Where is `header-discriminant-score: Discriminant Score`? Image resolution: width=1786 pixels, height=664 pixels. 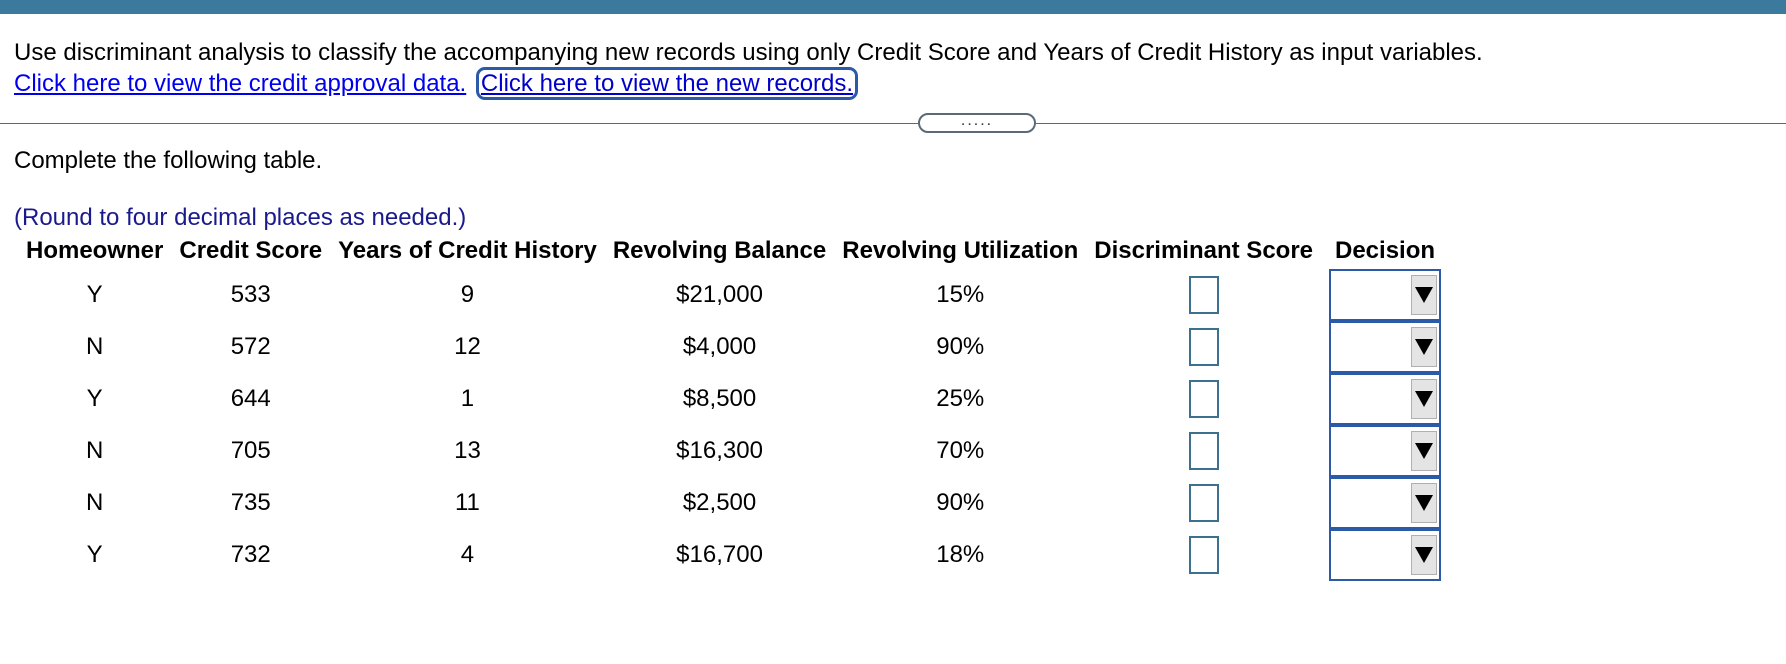
header-discriminant-score: Discriminant Score is located at coordinates (1204, 250).